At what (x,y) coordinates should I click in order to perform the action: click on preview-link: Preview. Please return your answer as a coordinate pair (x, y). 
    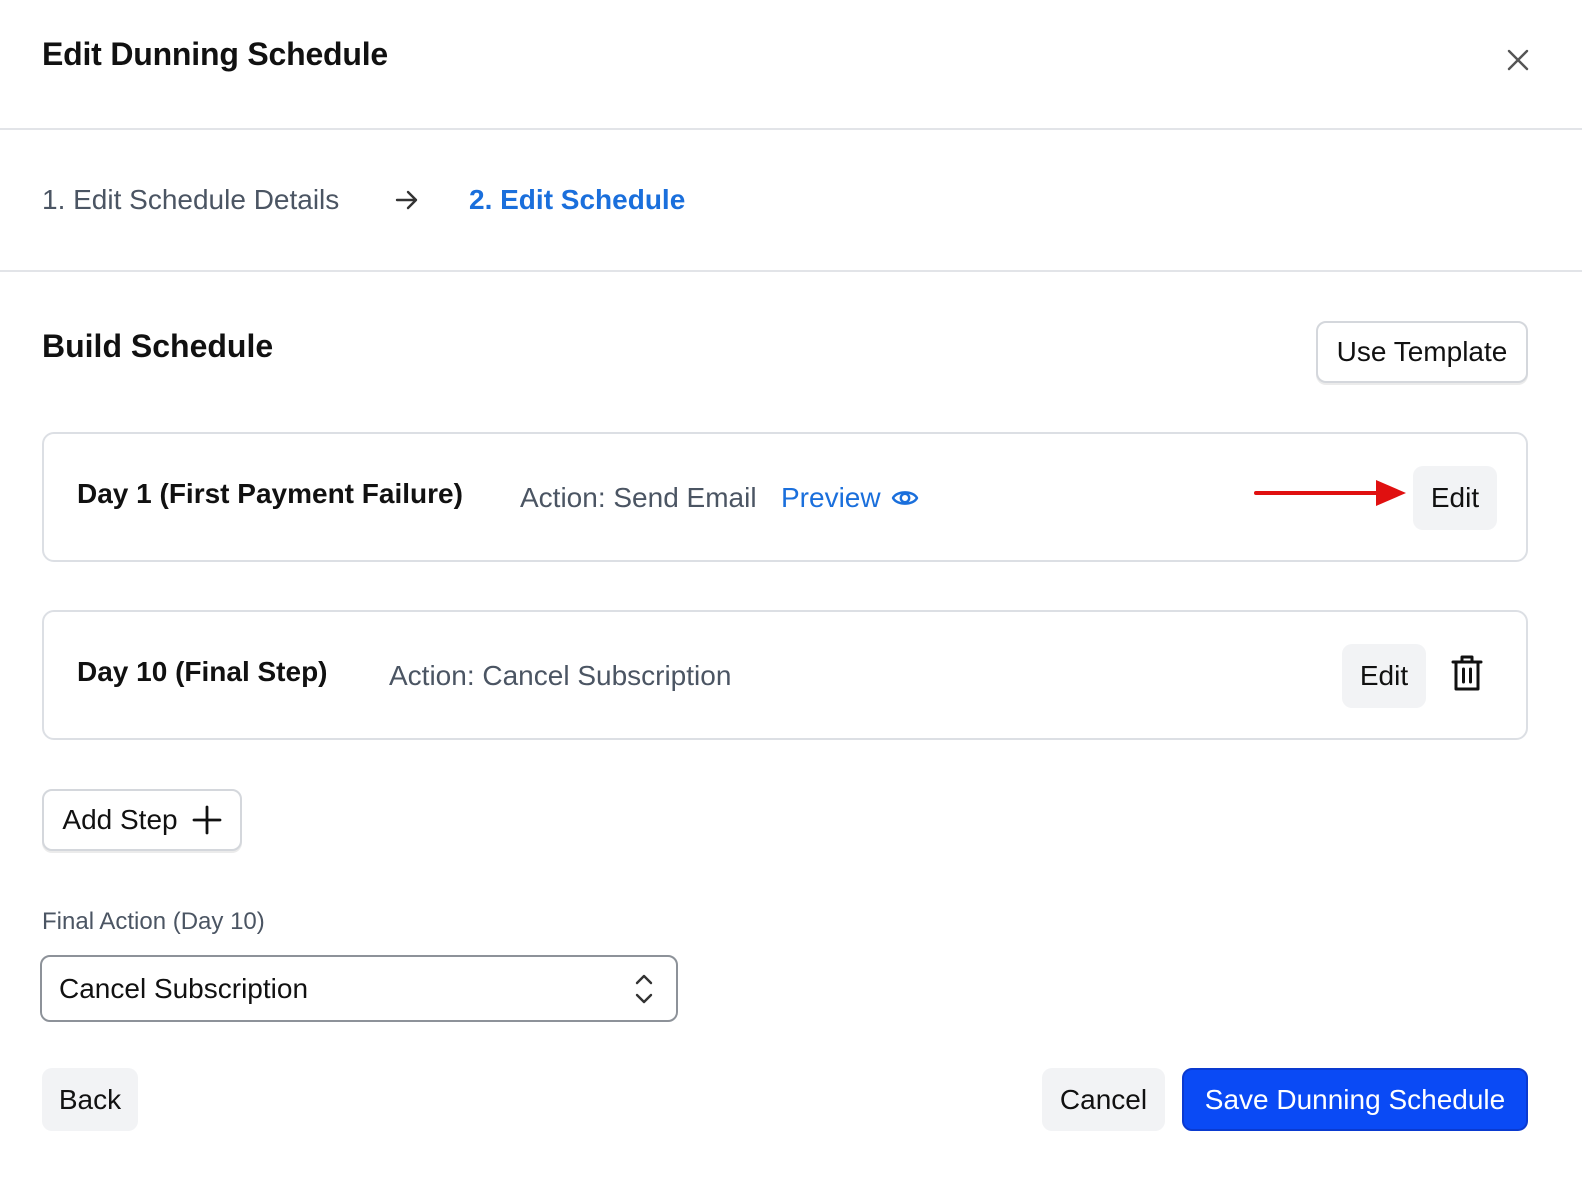
    Looking at the image, I should click on (850, 498).